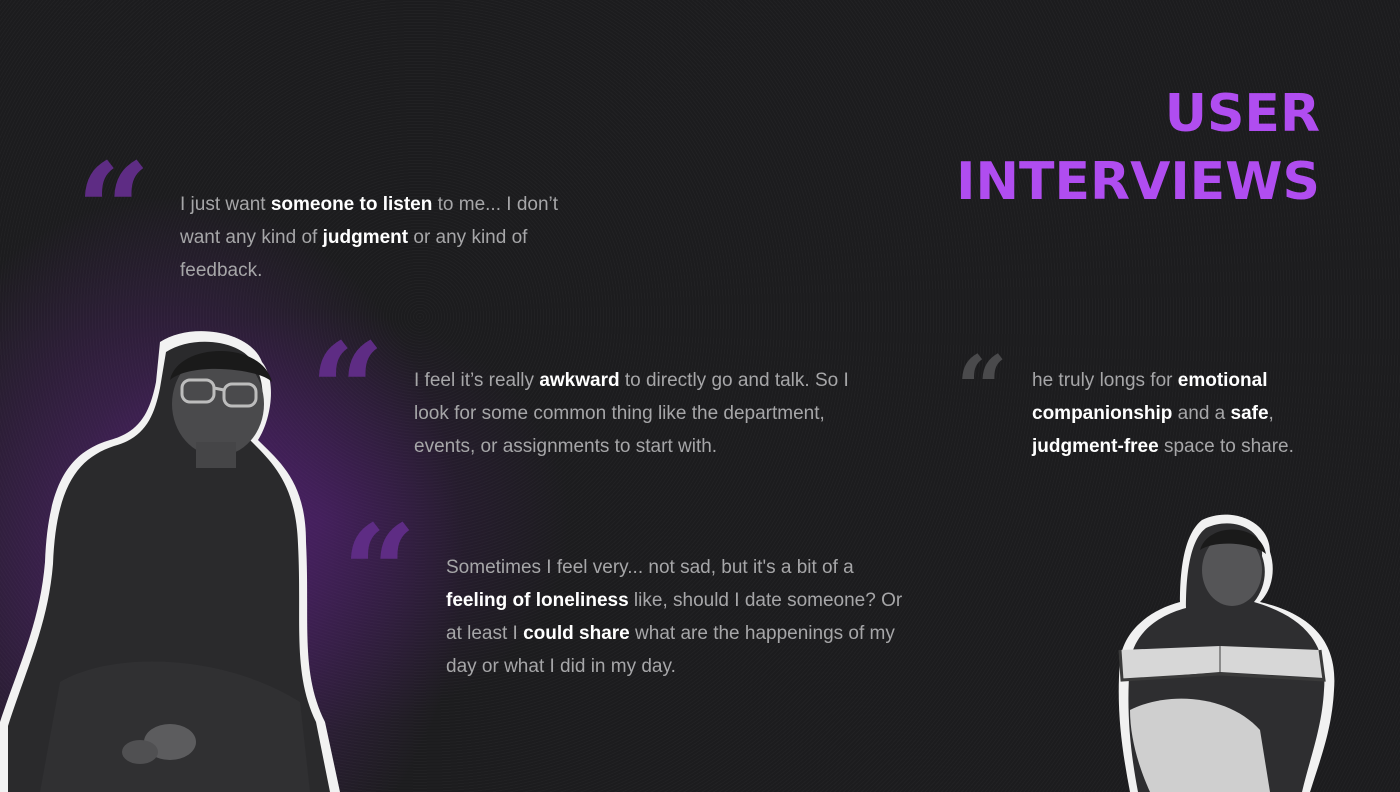  What do you see at coordinates (1095, 446) in the screenshot?
I see `quote-highlight: judgment-free` at bounding box center [1095, 446].